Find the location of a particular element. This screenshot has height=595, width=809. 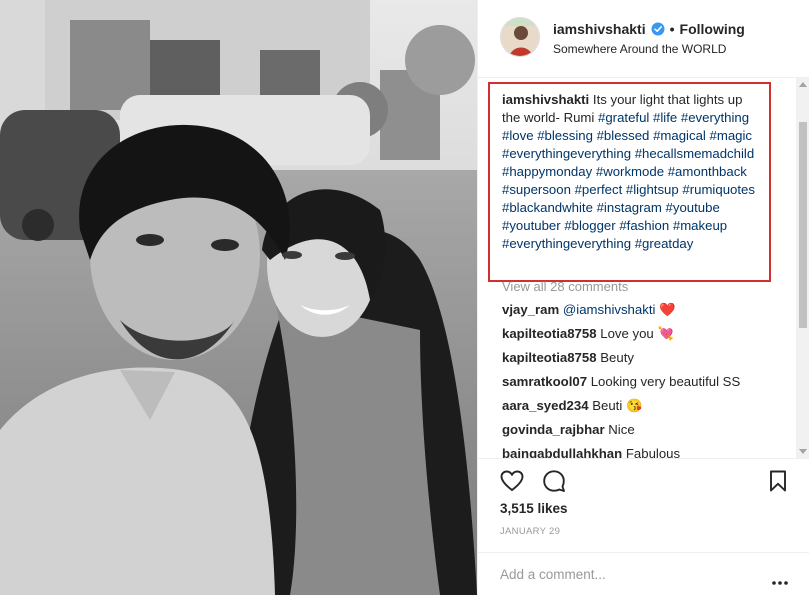

hashtag-link: #youtube is located at coordinates (693, 207).